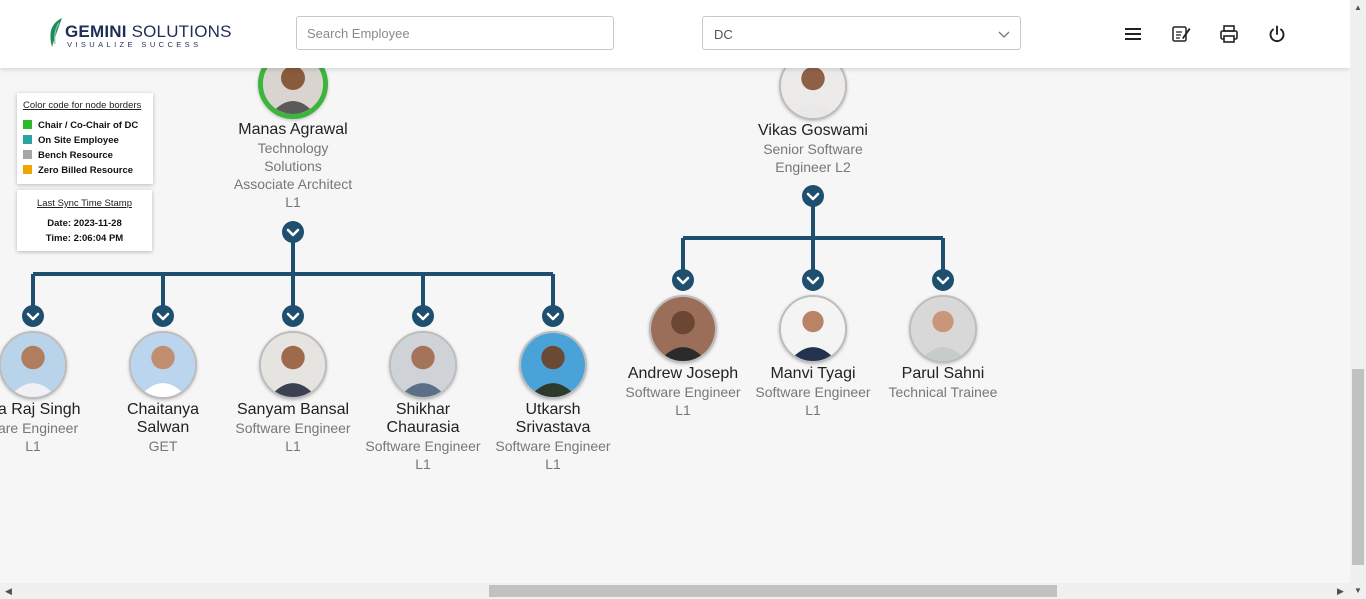 The height and width of the screenshot is (599, 1366). Describe the element at coordinates (813, 373) in the screenshot. I see `employee-name: Manvi Tyagi` at that location.